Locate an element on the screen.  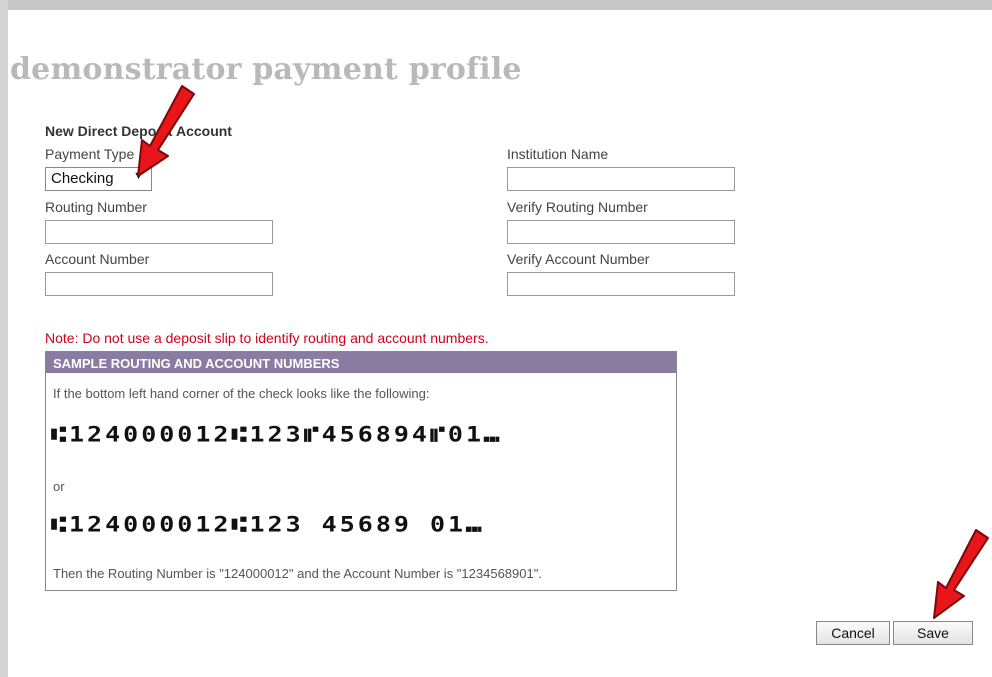
payment-type-value: Checking is located at coordinates (82, 178).